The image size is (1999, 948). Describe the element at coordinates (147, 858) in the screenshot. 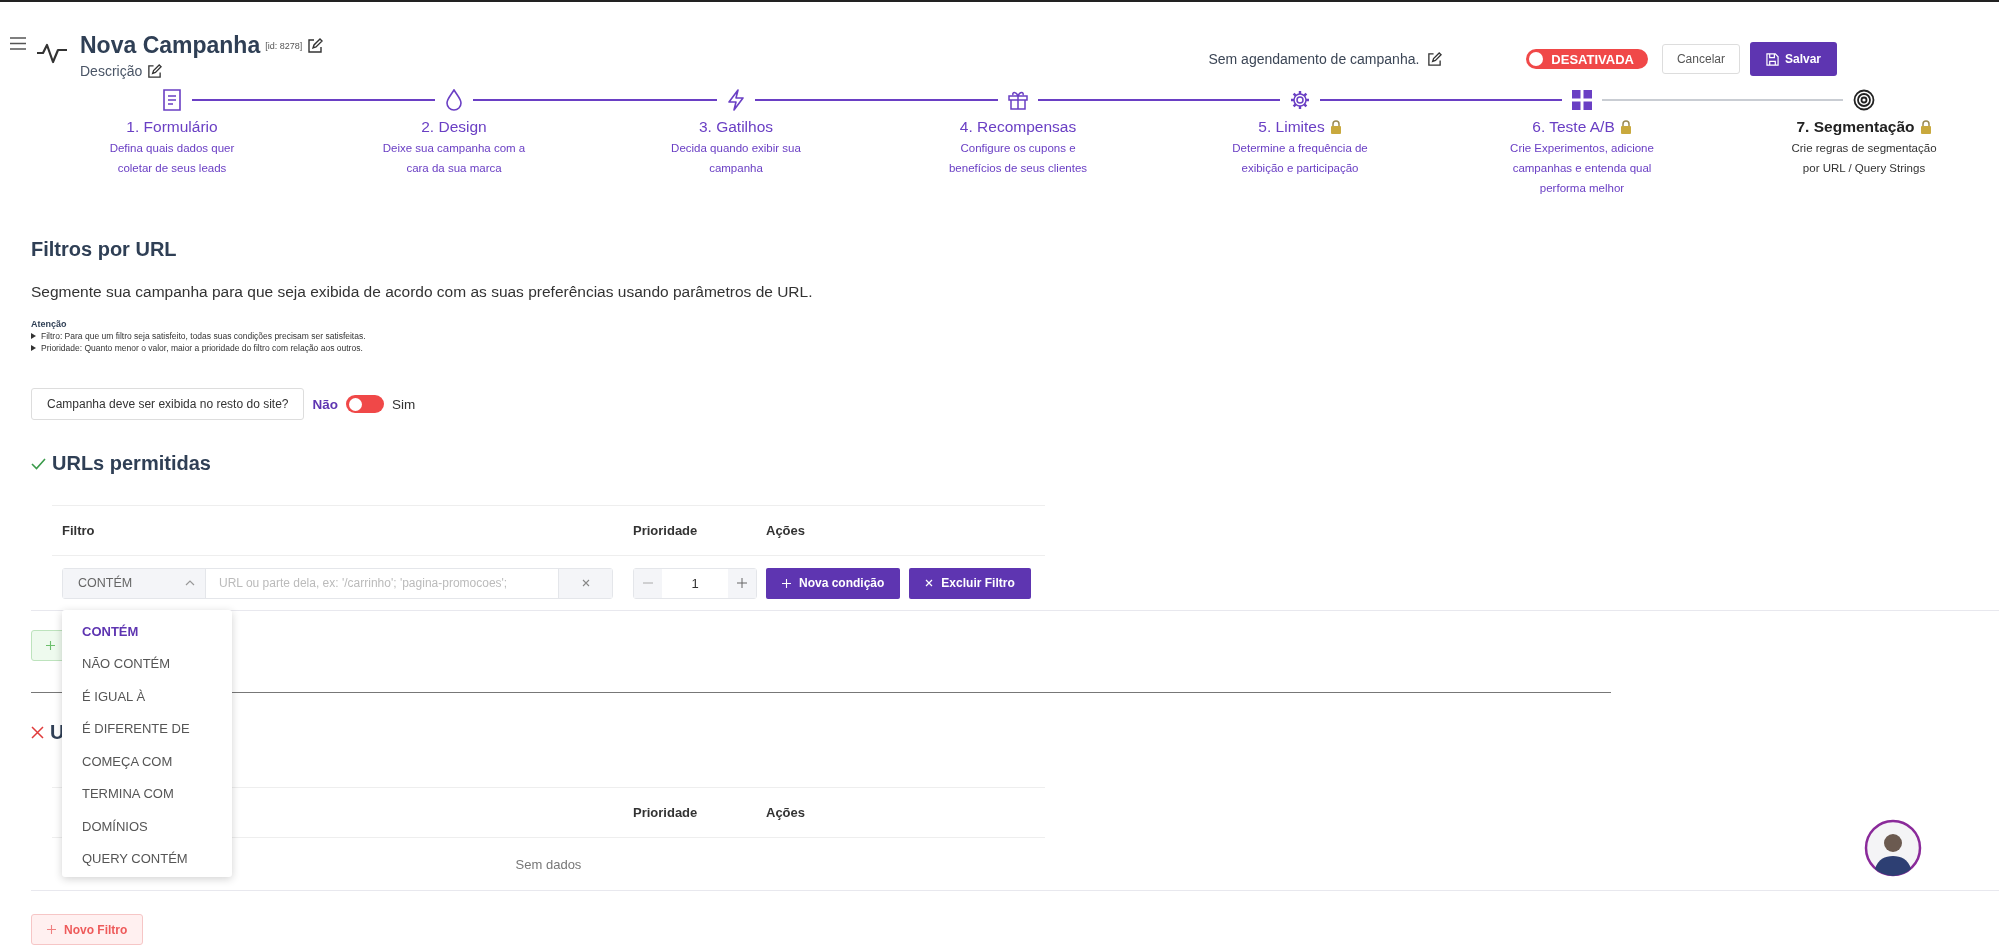

I see `menu-option: QUERY CONTÉM` at that location.